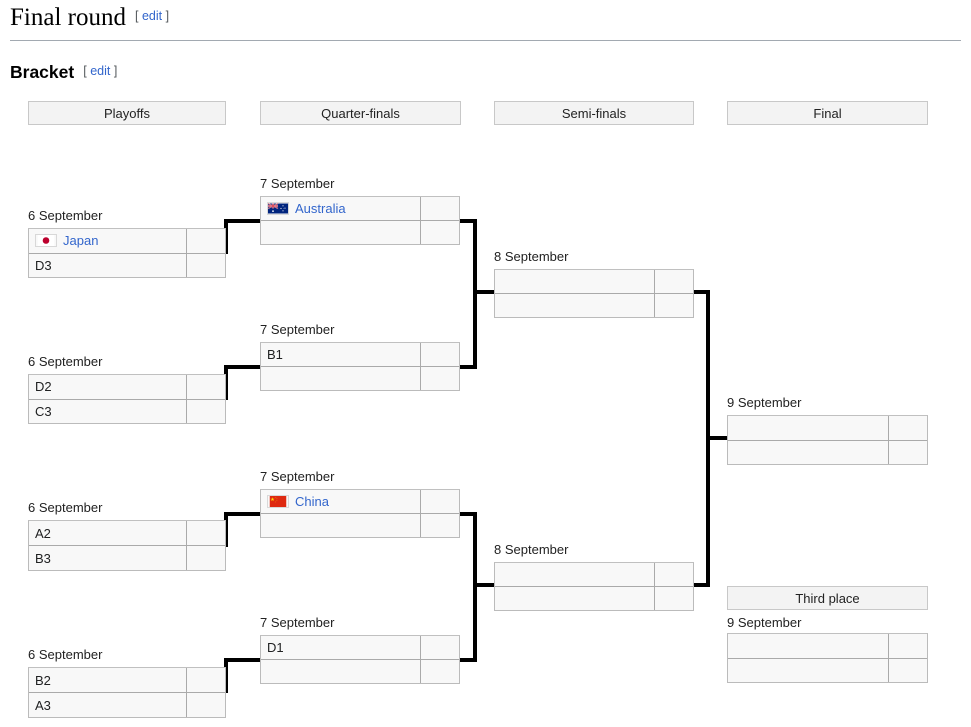 The height and width of the screenshot is (727, 971). I want to click on match-date-qf2: 7 September, so click(297, 329).